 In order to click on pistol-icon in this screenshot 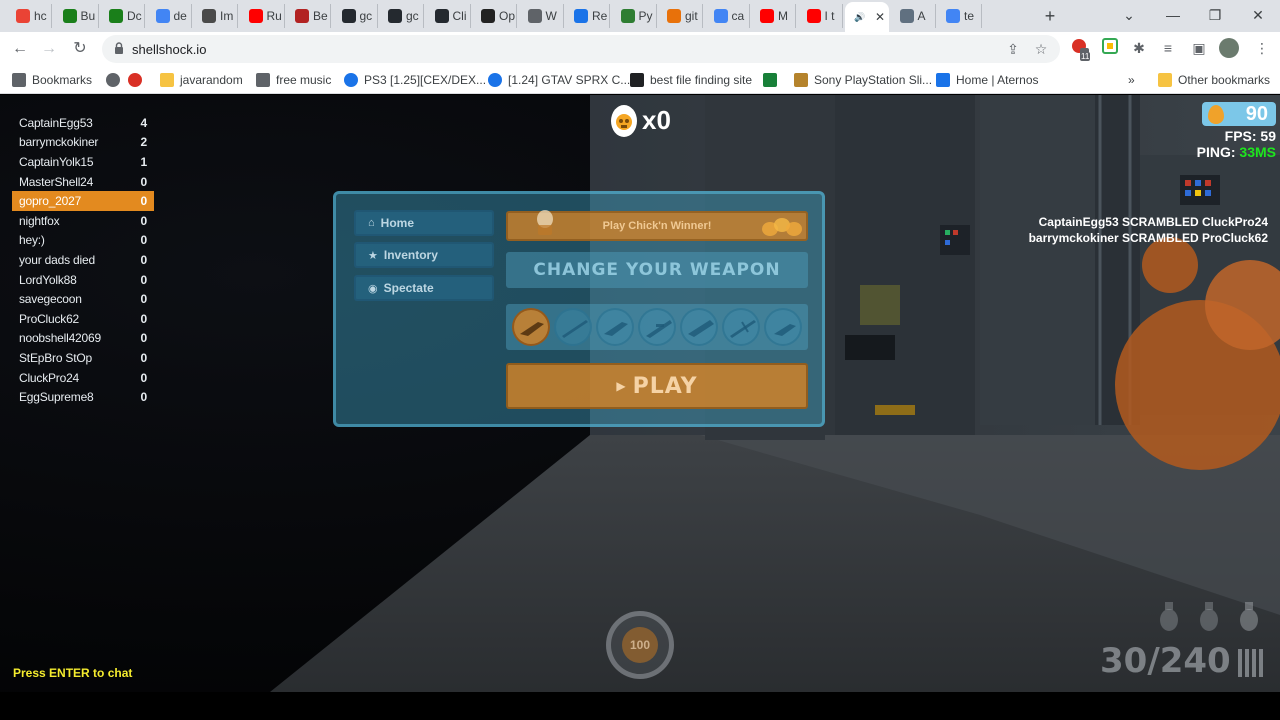, I will do `click(785, 330)`.